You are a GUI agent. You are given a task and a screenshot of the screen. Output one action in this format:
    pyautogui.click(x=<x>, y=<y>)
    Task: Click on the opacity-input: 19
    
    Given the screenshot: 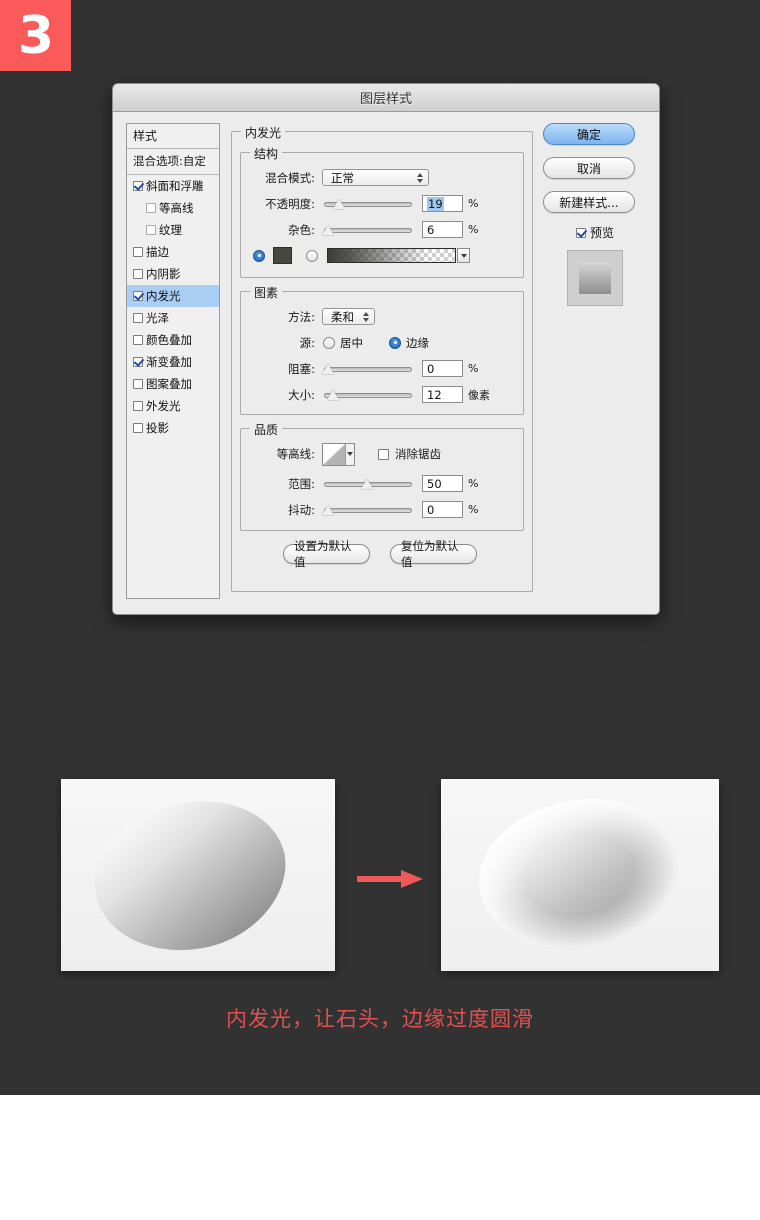 What is the action you would take?
    pyautogui.click(x=442, y=203)
    